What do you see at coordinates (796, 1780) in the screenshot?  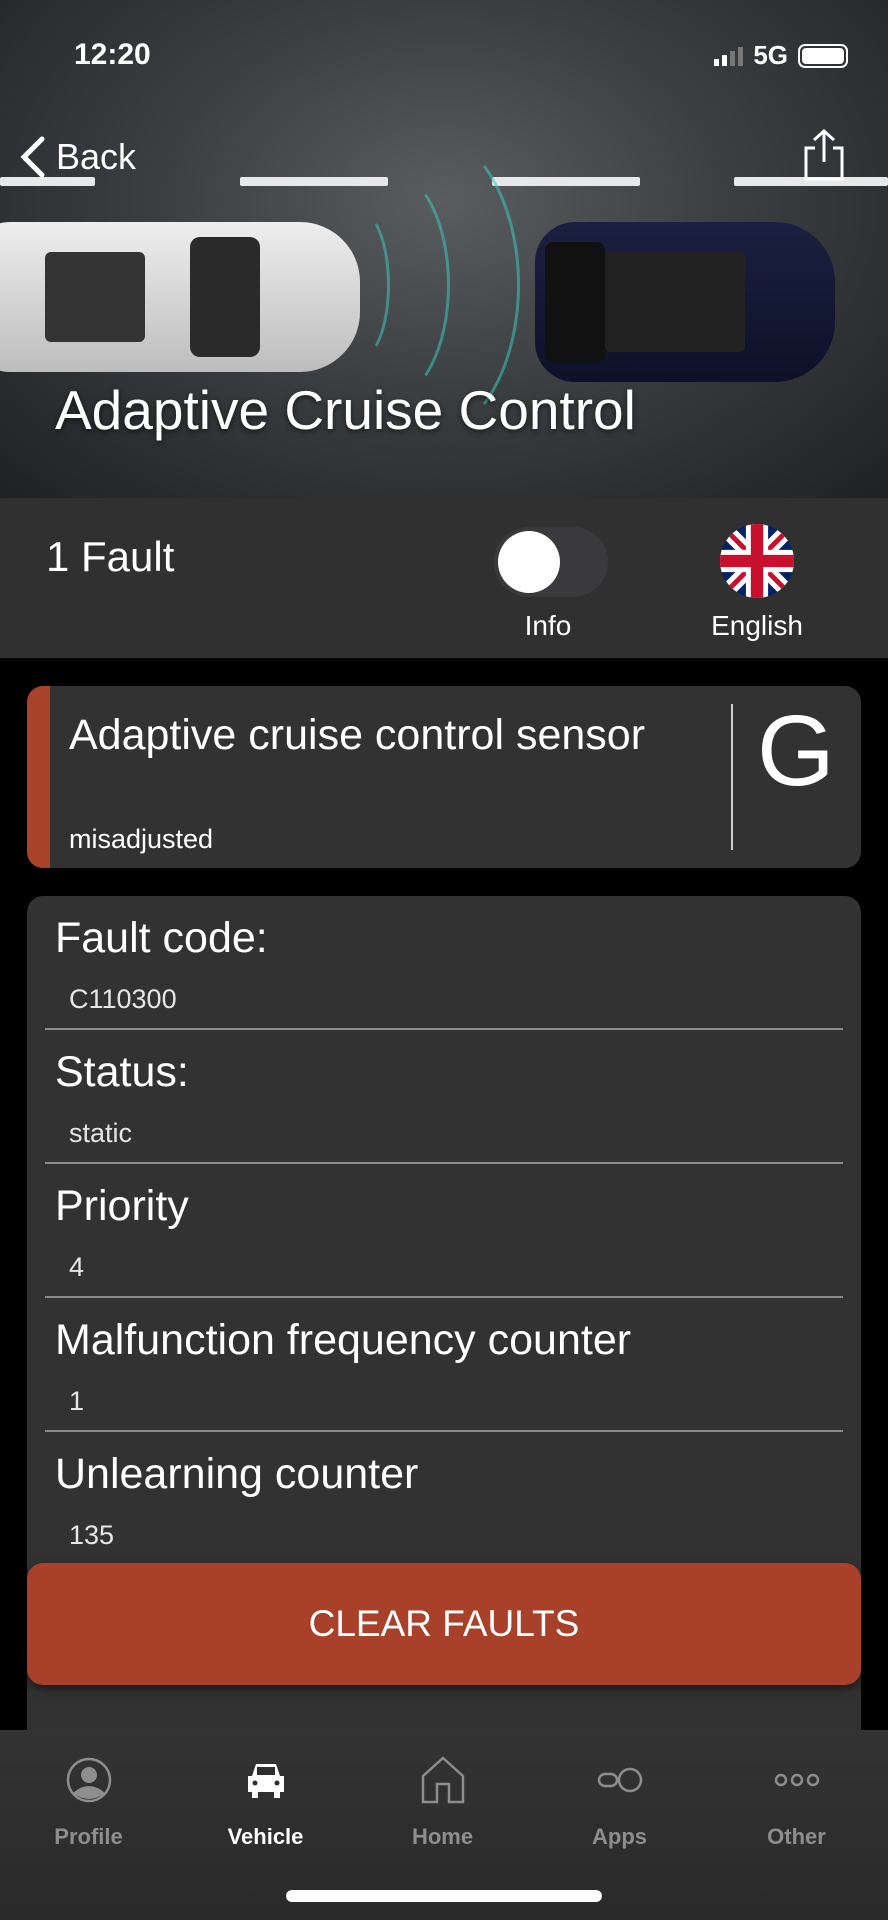 I see `more-icon` at bounding box center [796, 1780].